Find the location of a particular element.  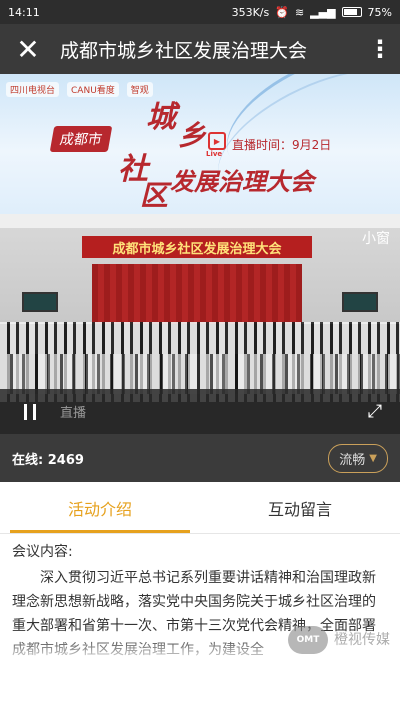

wifi-icon: ≋ is located at coordinates (299, 12).